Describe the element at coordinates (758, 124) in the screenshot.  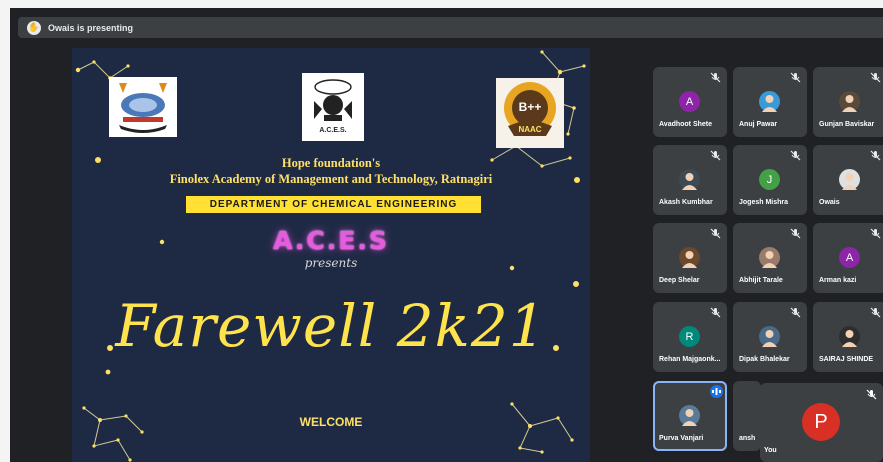
I see `participant-name: Anuj Pawar` at that location.